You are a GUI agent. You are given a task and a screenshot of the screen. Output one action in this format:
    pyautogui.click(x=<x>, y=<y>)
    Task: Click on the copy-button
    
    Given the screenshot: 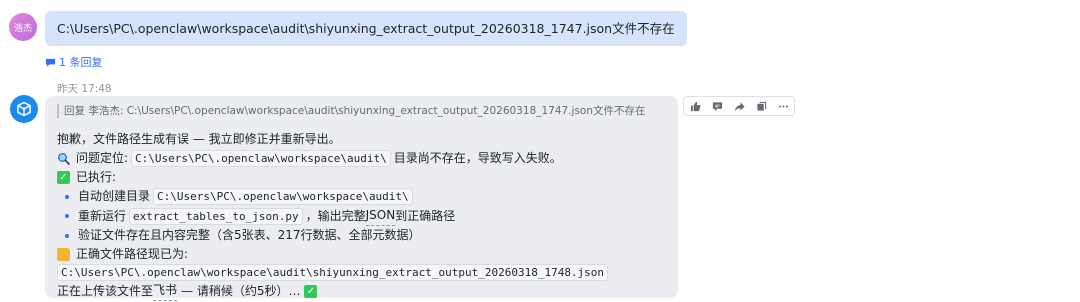 What is the action you would take?
    pyautogui.click(x=761, y=106)
    